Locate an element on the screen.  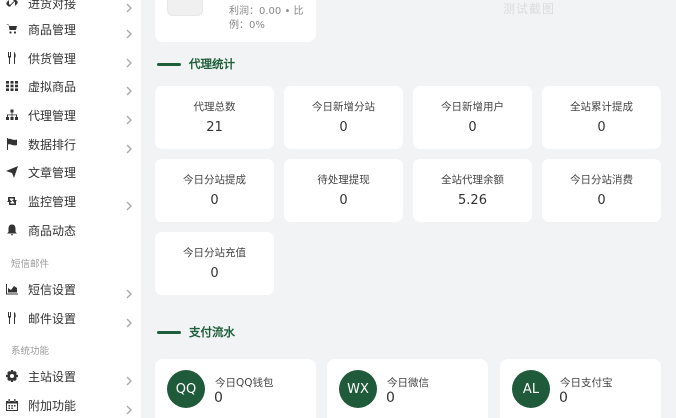
sidebar-item-label: 监控管理 is located at coordinates (52, 201).